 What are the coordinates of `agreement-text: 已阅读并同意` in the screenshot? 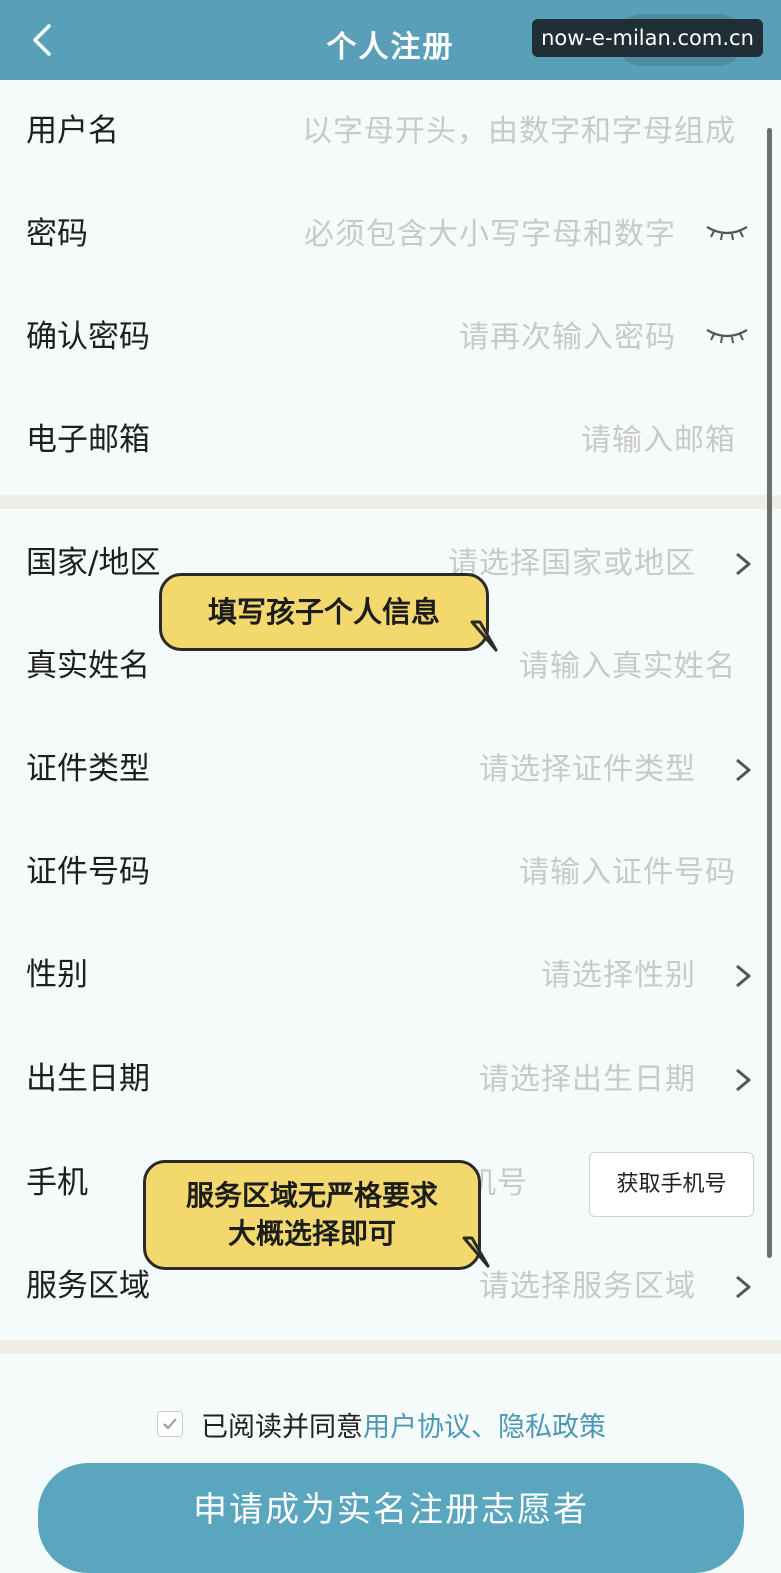 It's located at (282, 1427).